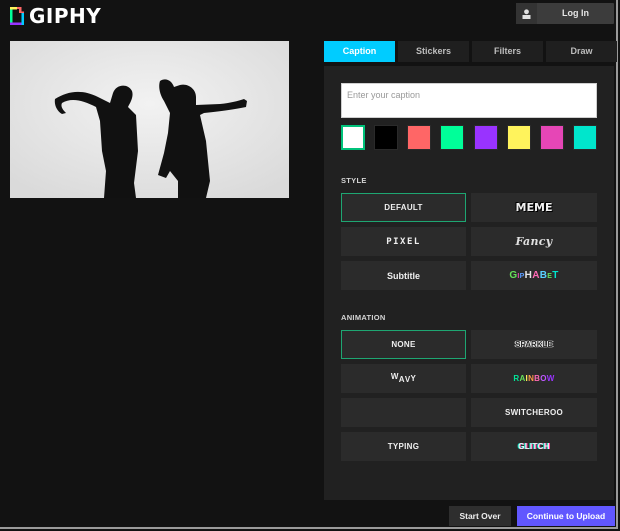  I want to click on style-option-label: GIPHABET, so click(534, 275).